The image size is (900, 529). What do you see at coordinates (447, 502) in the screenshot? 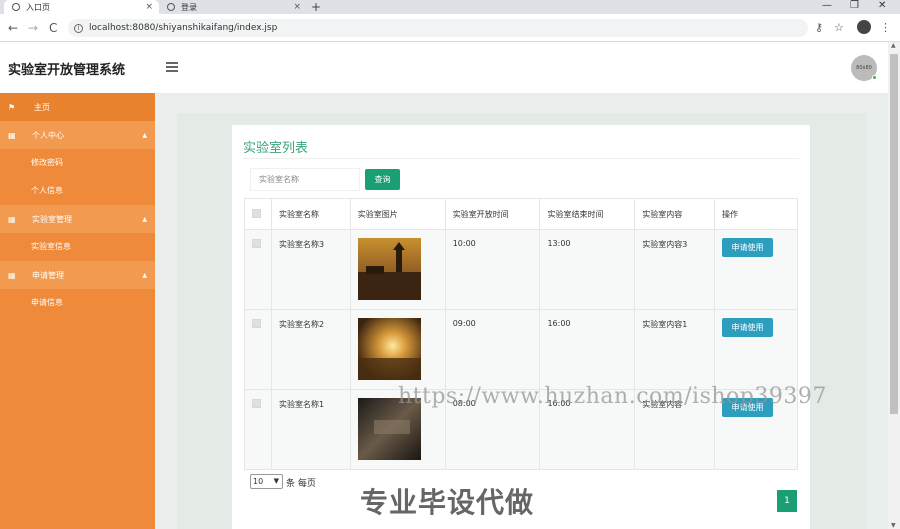
I see `slogan-watermark: 专业毕设代做` at bounding box center [447, 502].